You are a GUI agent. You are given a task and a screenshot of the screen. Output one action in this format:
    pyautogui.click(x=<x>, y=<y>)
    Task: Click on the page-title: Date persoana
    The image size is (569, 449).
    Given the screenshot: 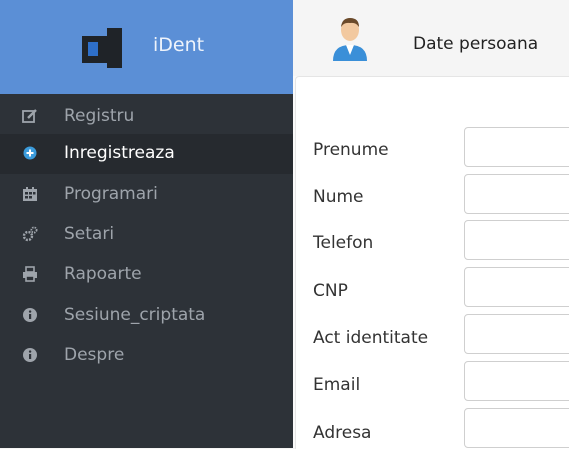 What is the action you would take?
    pyautogui.click(x=476, y=44)
    